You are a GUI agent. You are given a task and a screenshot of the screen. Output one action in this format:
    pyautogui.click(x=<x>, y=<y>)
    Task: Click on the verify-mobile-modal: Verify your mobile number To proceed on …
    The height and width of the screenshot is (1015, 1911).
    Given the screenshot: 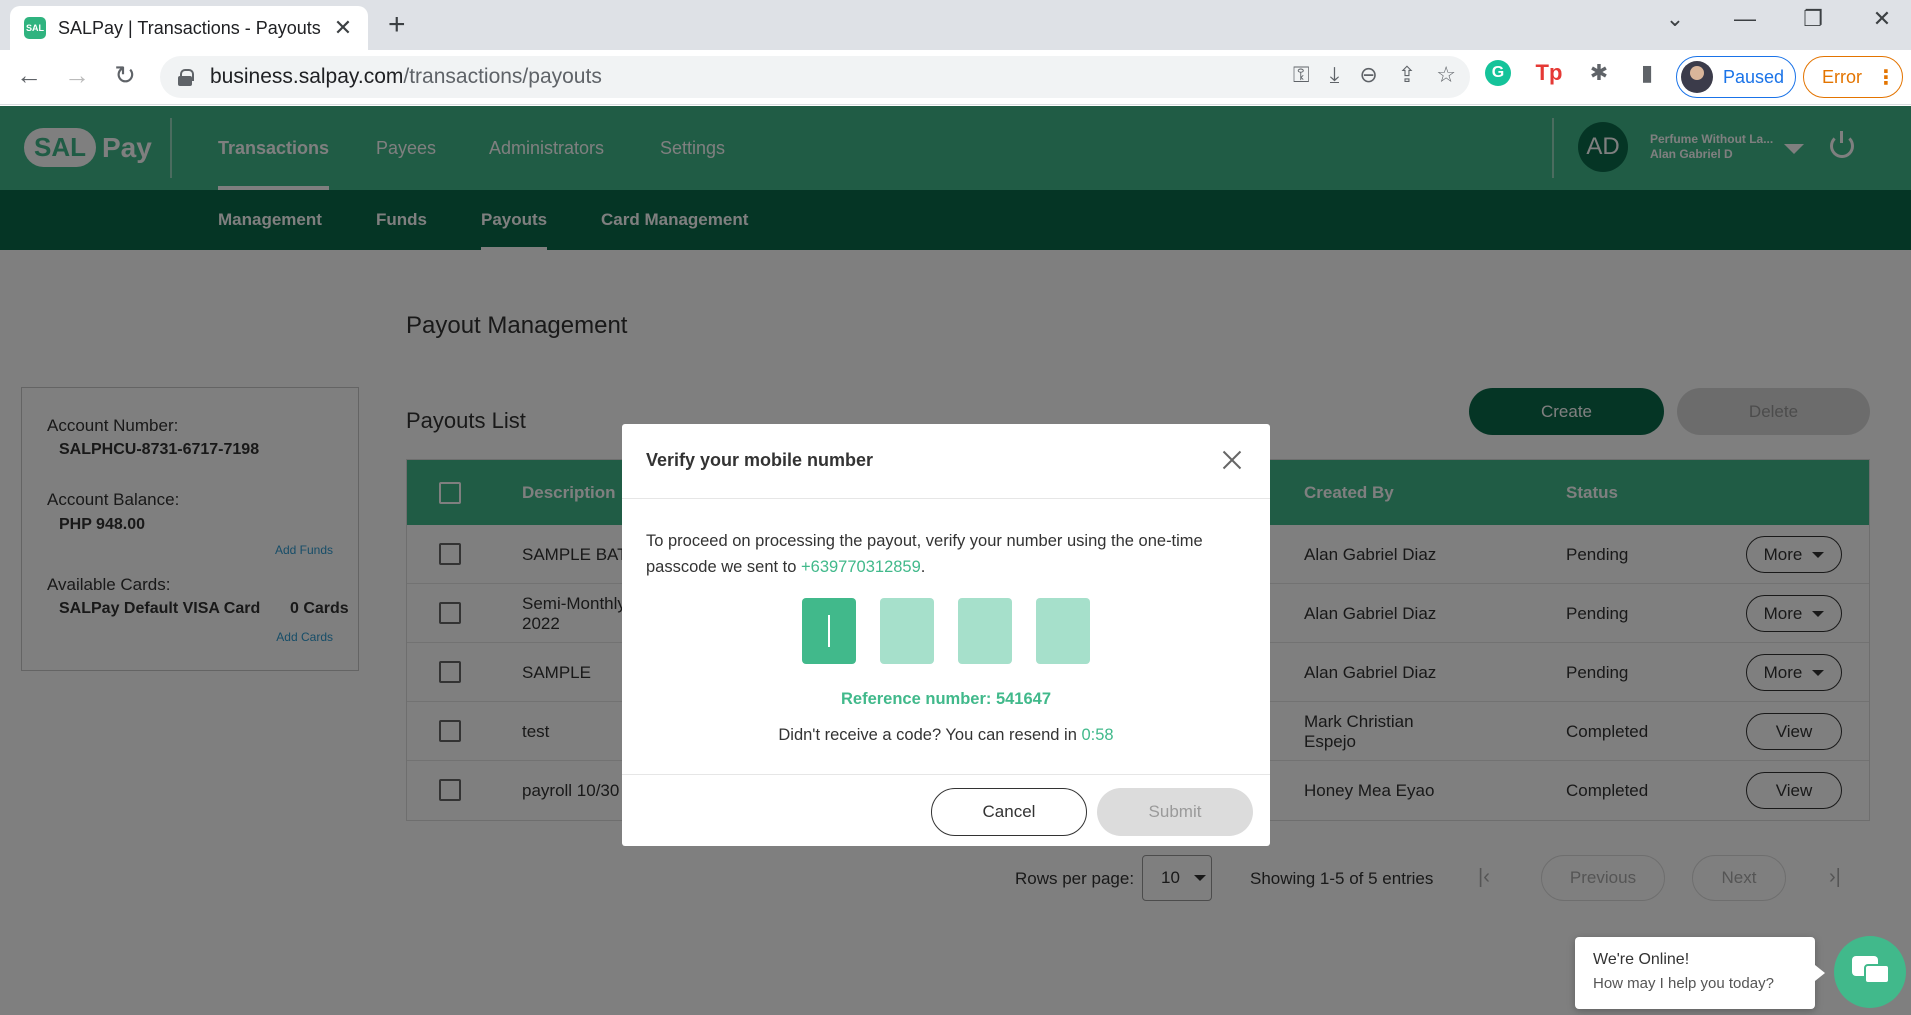 What is the action you would take?
    pyautogui.click(x=946, y=635)
    